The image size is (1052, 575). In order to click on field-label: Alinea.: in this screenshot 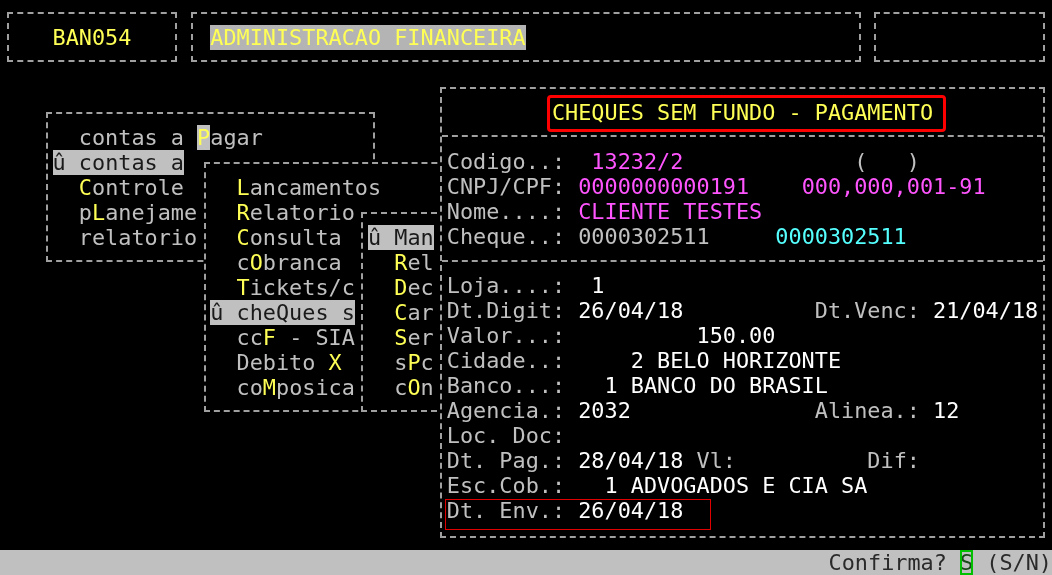, I will do `click(867, 410)`.